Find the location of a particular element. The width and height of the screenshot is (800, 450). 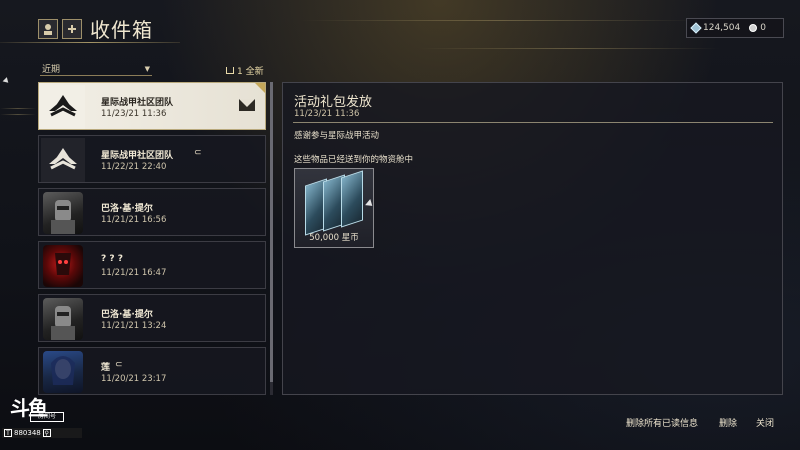

scrollbar-thumb is located at coordinates (271, 232).